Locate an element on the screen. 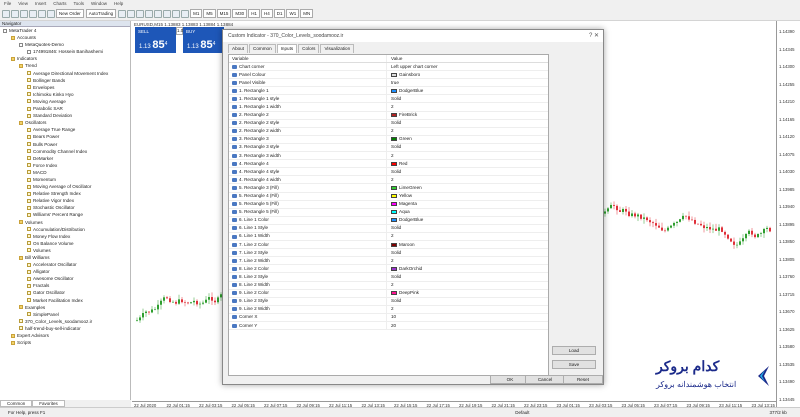 The image size is (800, 417). nav-item: Parabolic SAR is located at coordinates (65, 108).